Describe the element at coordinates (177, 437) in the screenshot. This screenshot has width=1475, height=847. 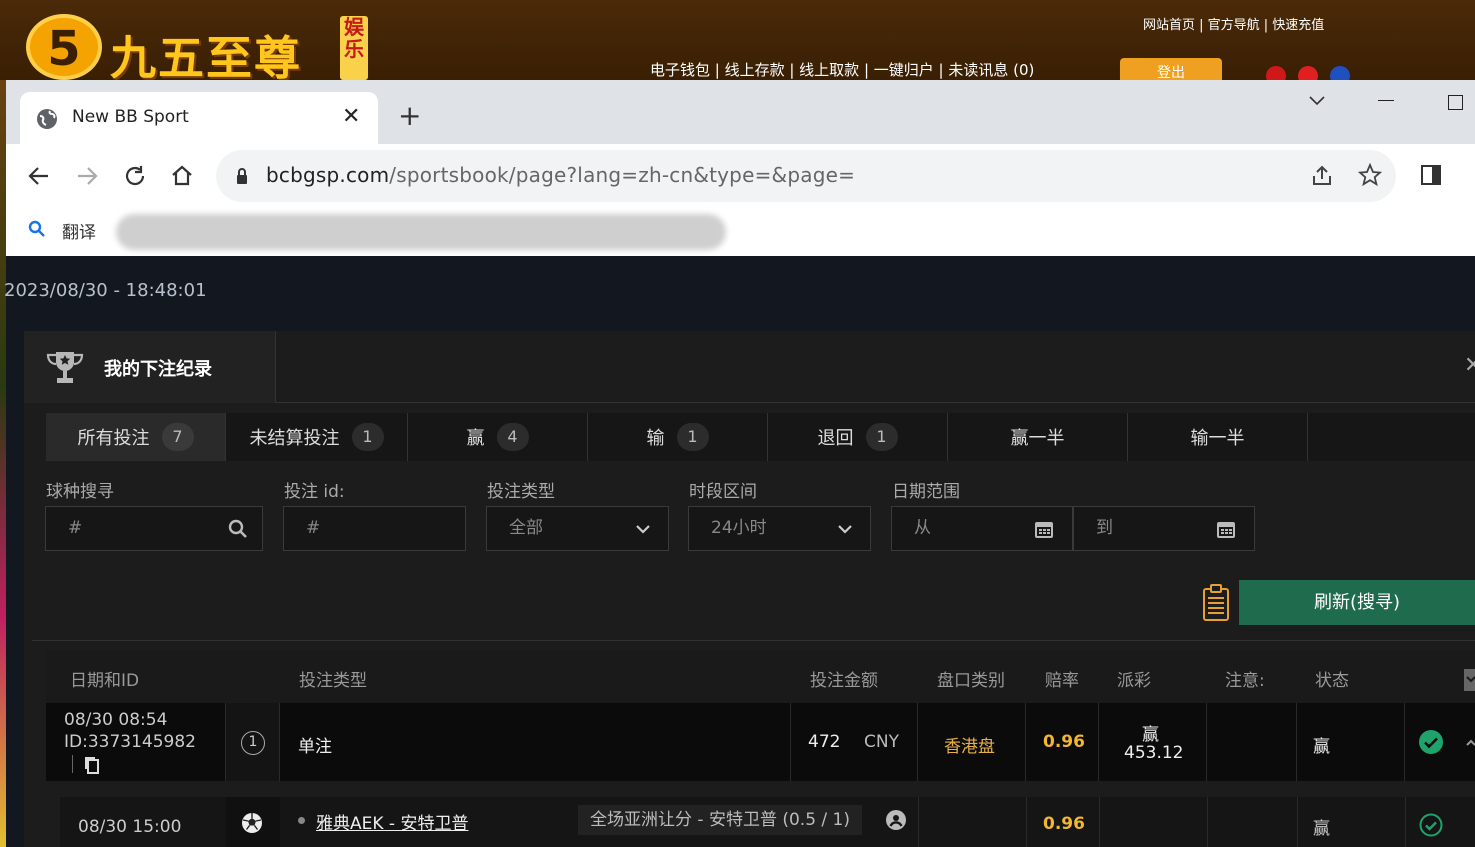
I see `count-badge: 7` at that location.